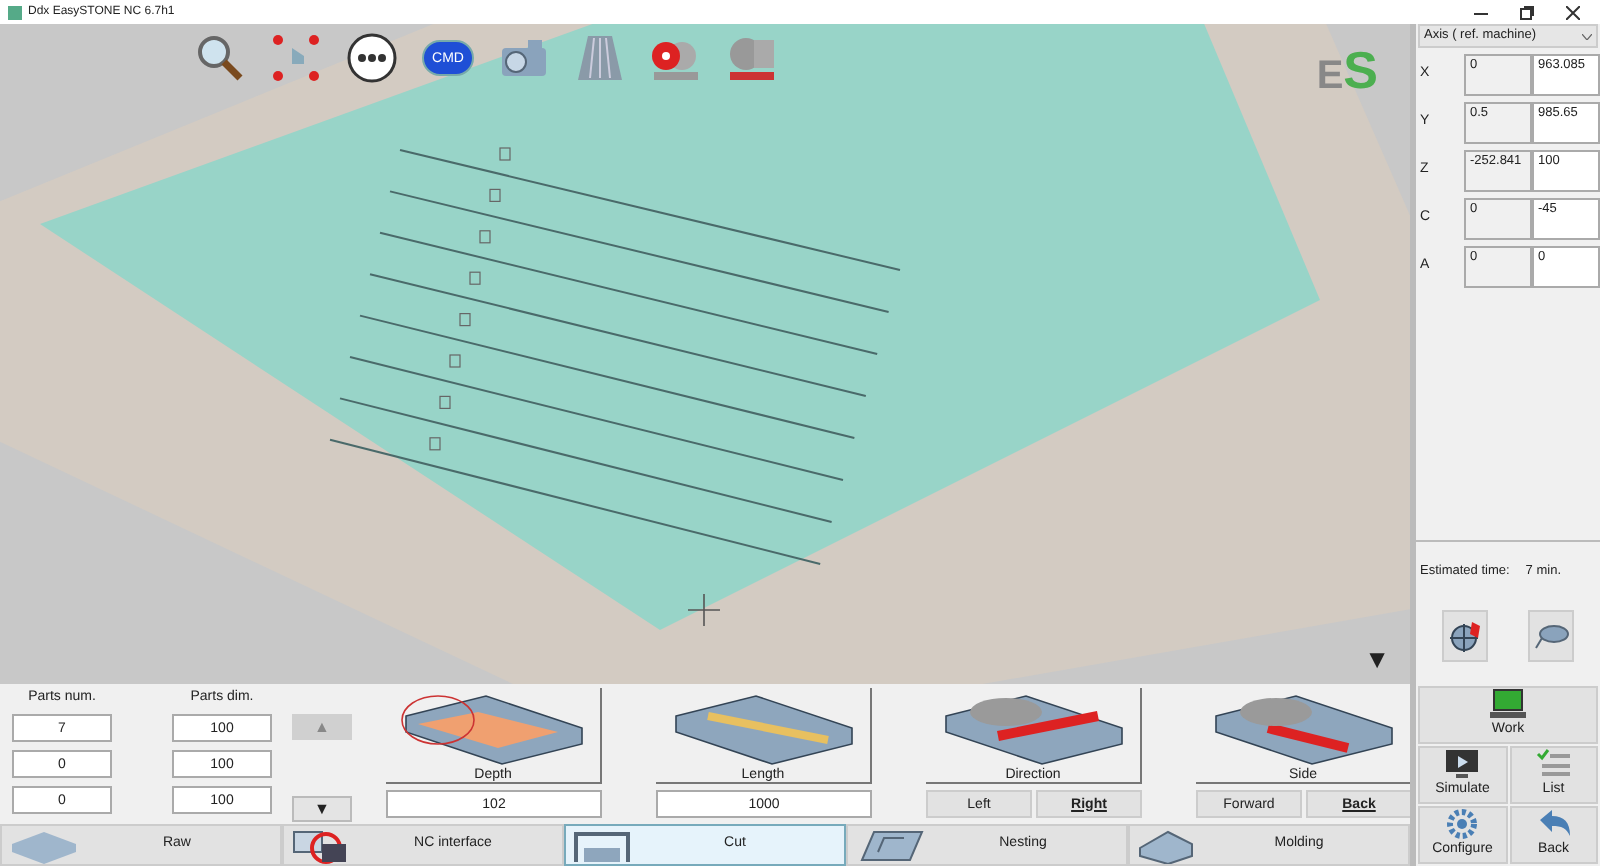 This screenshot has width=1600, height=866. Describe the element at coordinates (15, 12) in the screenshot. I see `app-icon` at that location.